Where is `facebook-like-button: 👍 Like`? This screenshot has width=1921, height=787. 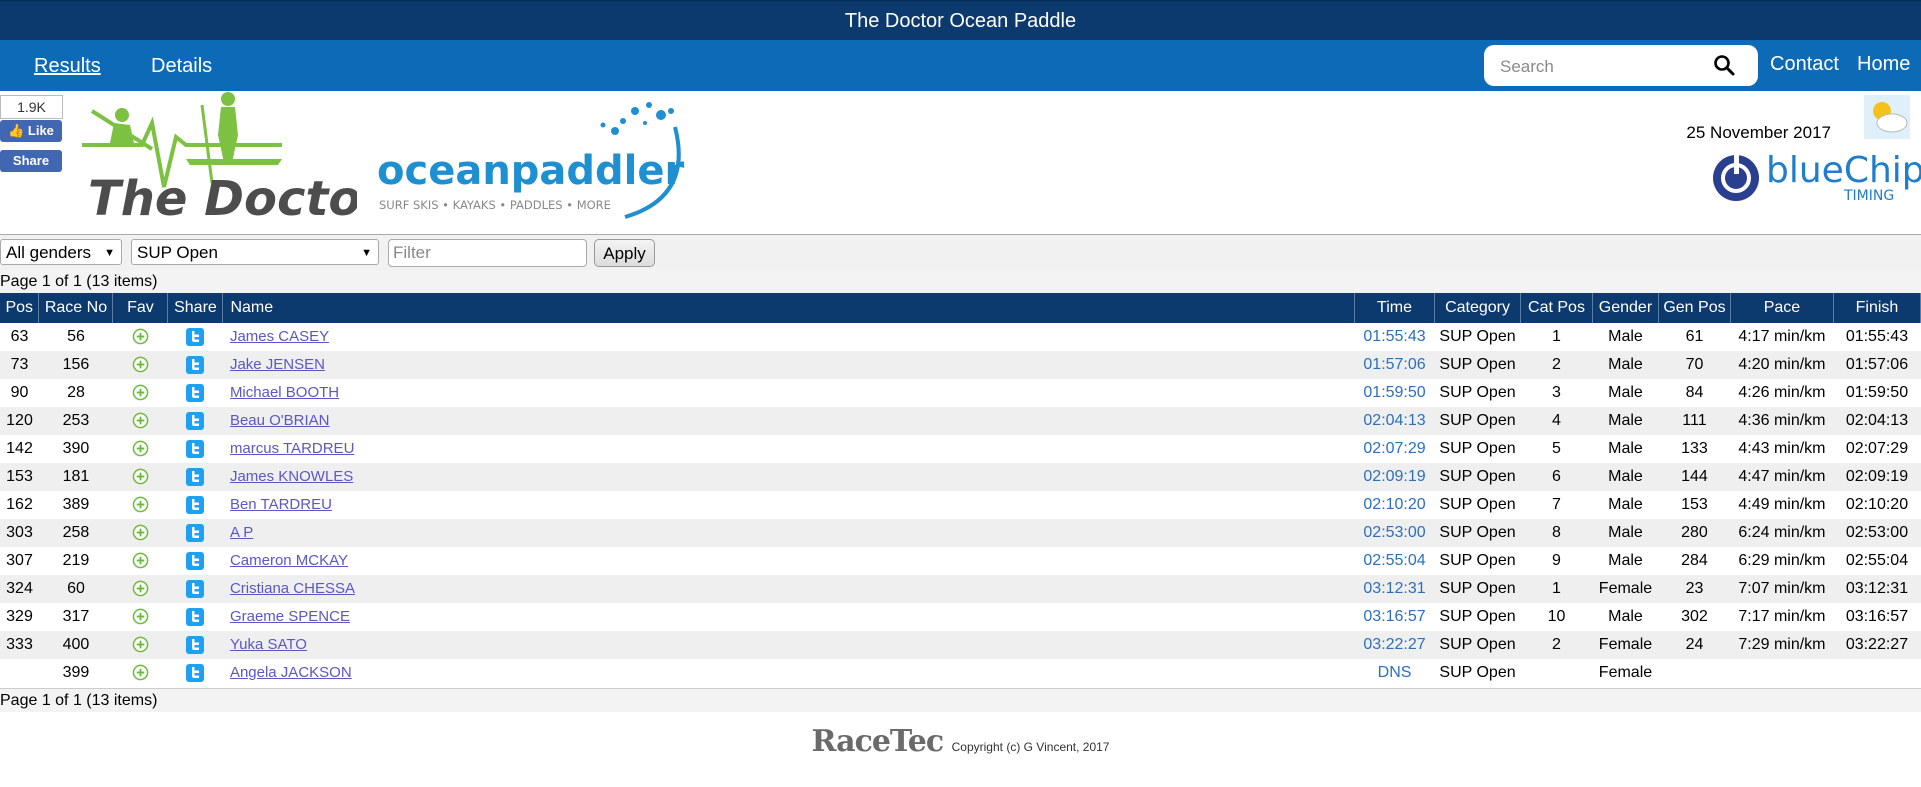 facebook-like-button: 👍 Like is located at coordinates (31, 131).